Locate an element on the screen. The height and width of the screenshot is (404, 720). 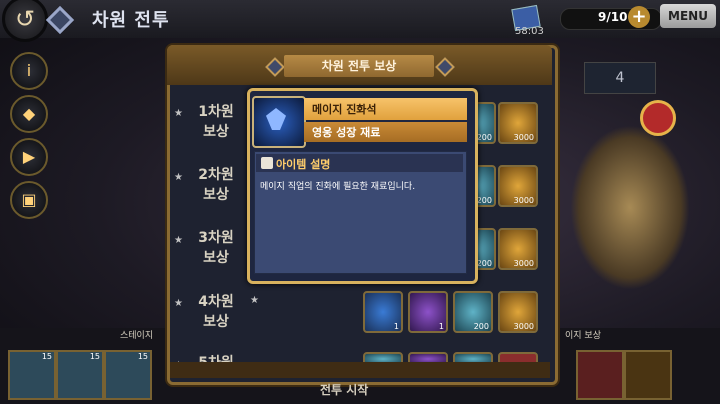
item-name: 메이지 진화석 is located at coordinates (344, 109).